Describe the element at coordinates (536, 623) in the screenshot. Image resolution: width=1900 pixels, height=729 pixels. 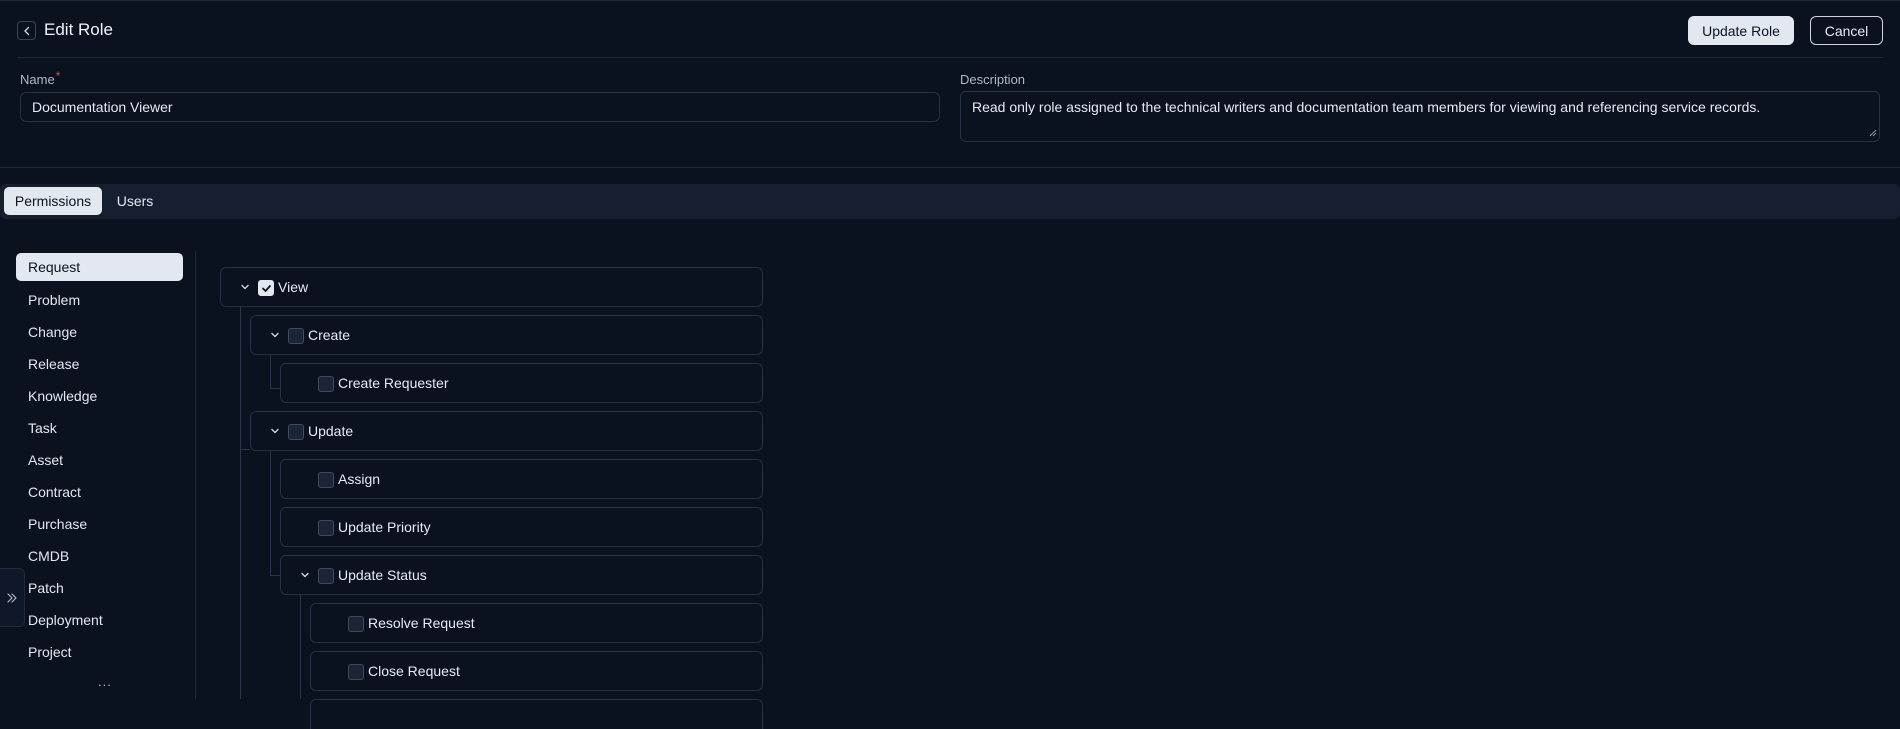
I see `permission-row-resolve-request: Resolve Request` at that location.